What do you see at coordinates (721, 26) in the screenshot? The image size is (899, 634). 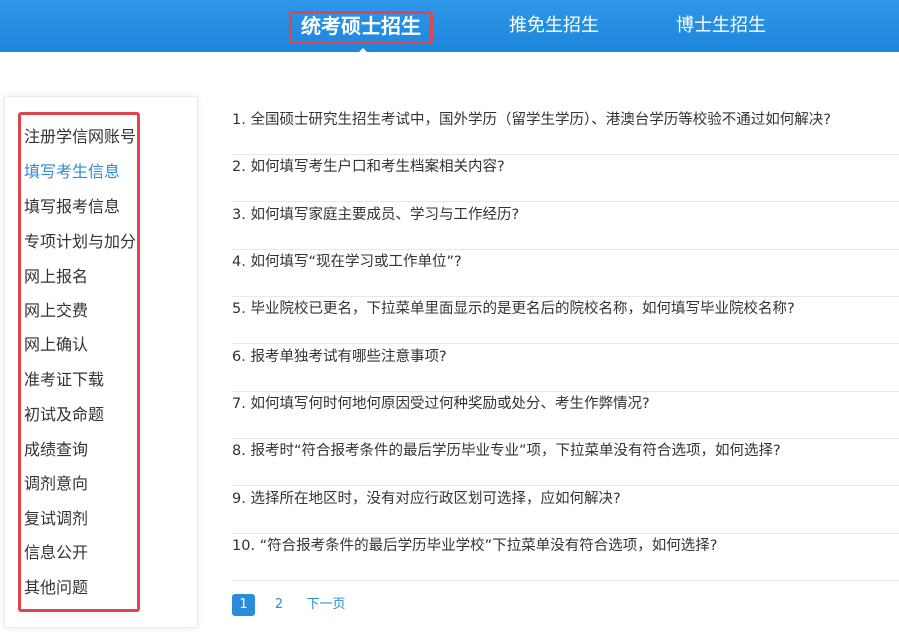 I see `tab-doctoral: 博士生招生` at bounding box center [721, 26].